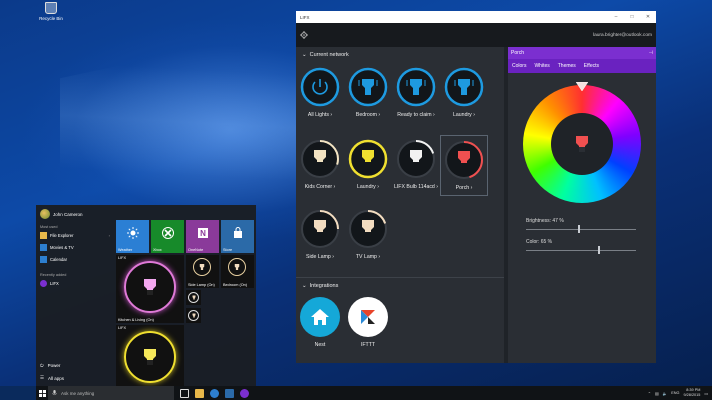 The width and height of the screenshot is (712, 400). Describe the element at coordinates (581, 229) in the screenshot. I see `brightness-slider` at that location.